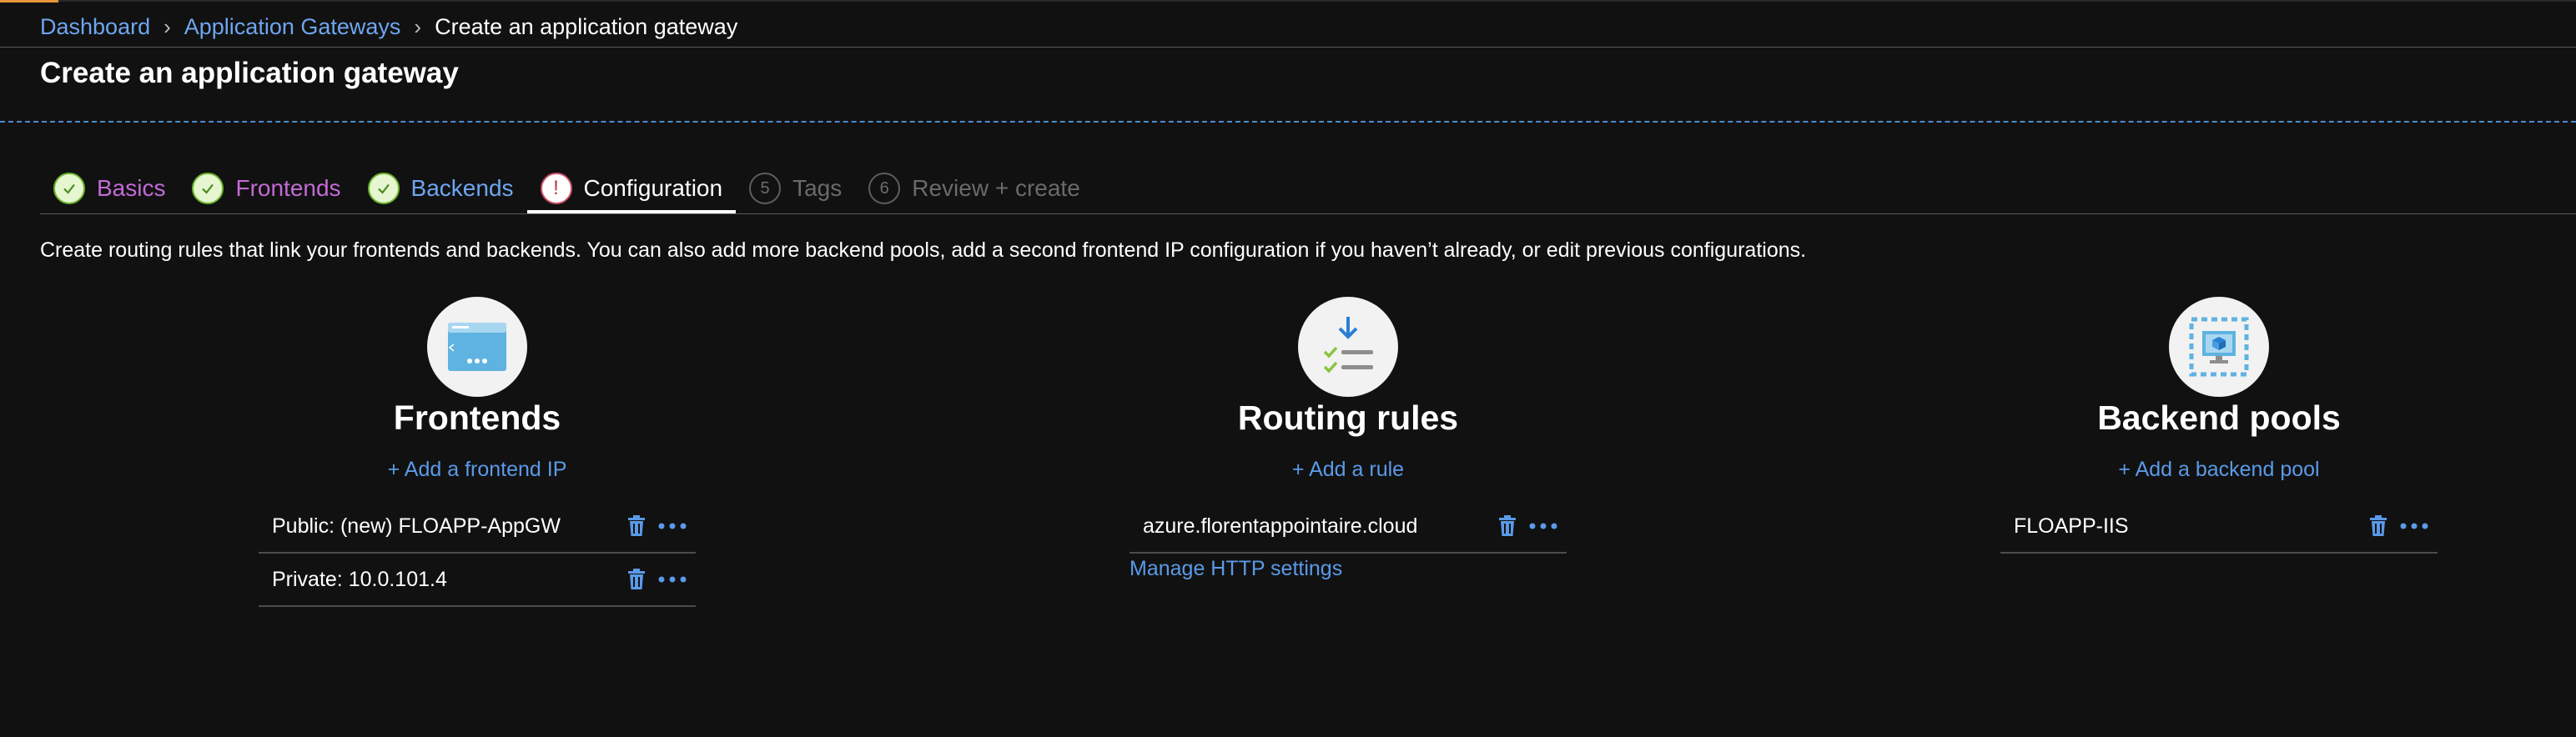 Image resolution: width=2576 pixels, height=737 pixels. What do you see at coordinates (996, 188) in the screenshot?
I see `tab-label: Review + create` at bounding box center [996, 188].